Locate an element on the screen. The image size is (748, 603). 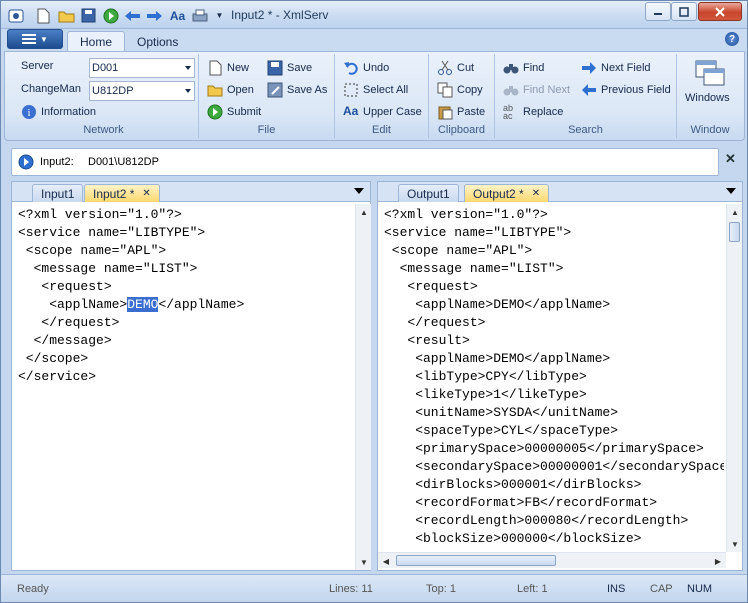
replace-icon: ab ac is located at coordinates (508, 112).